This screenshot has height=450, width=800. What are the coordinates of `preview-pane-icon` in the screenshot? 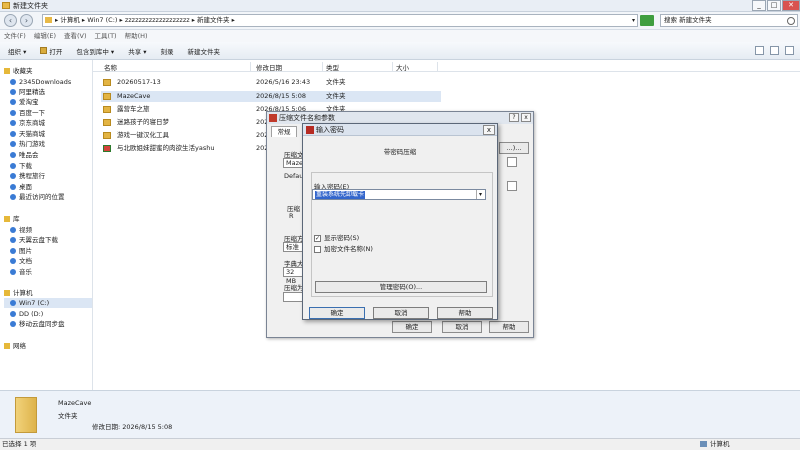 It's located at (774, 50).